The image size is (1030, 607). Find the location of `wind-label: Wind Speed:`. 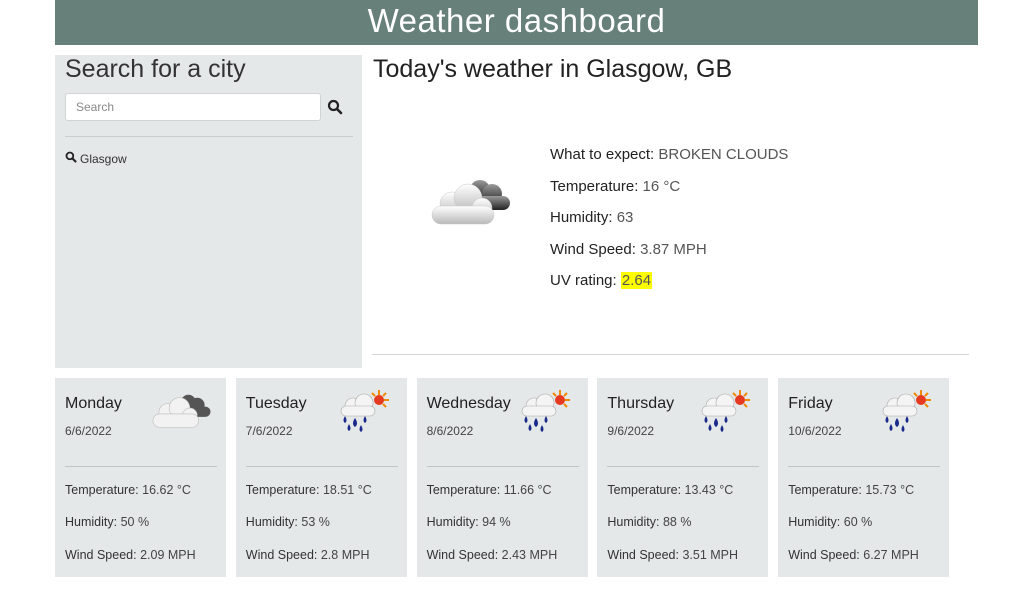

wind-label: Wind Speed: is located at coordinates (593, 249).